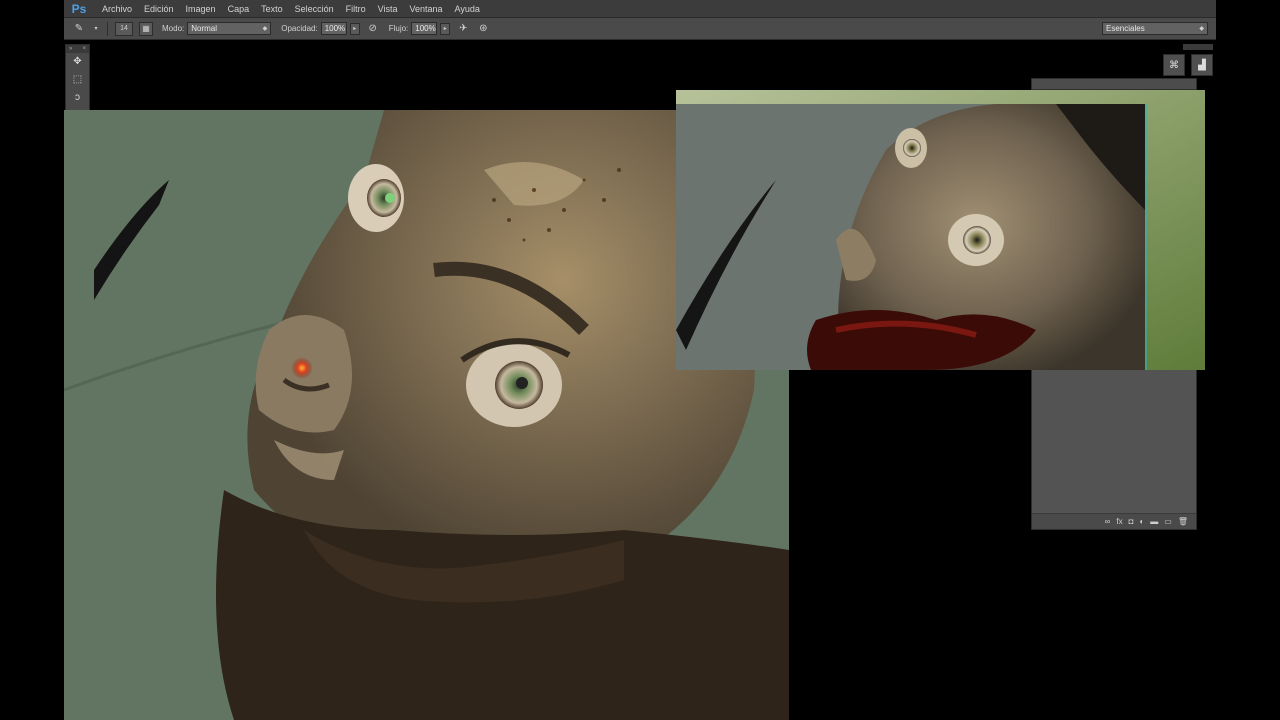 The height and width of the screenshot is (720, 1280). I want to click on brush-panel-toggle: ▦, so click(146, 28).